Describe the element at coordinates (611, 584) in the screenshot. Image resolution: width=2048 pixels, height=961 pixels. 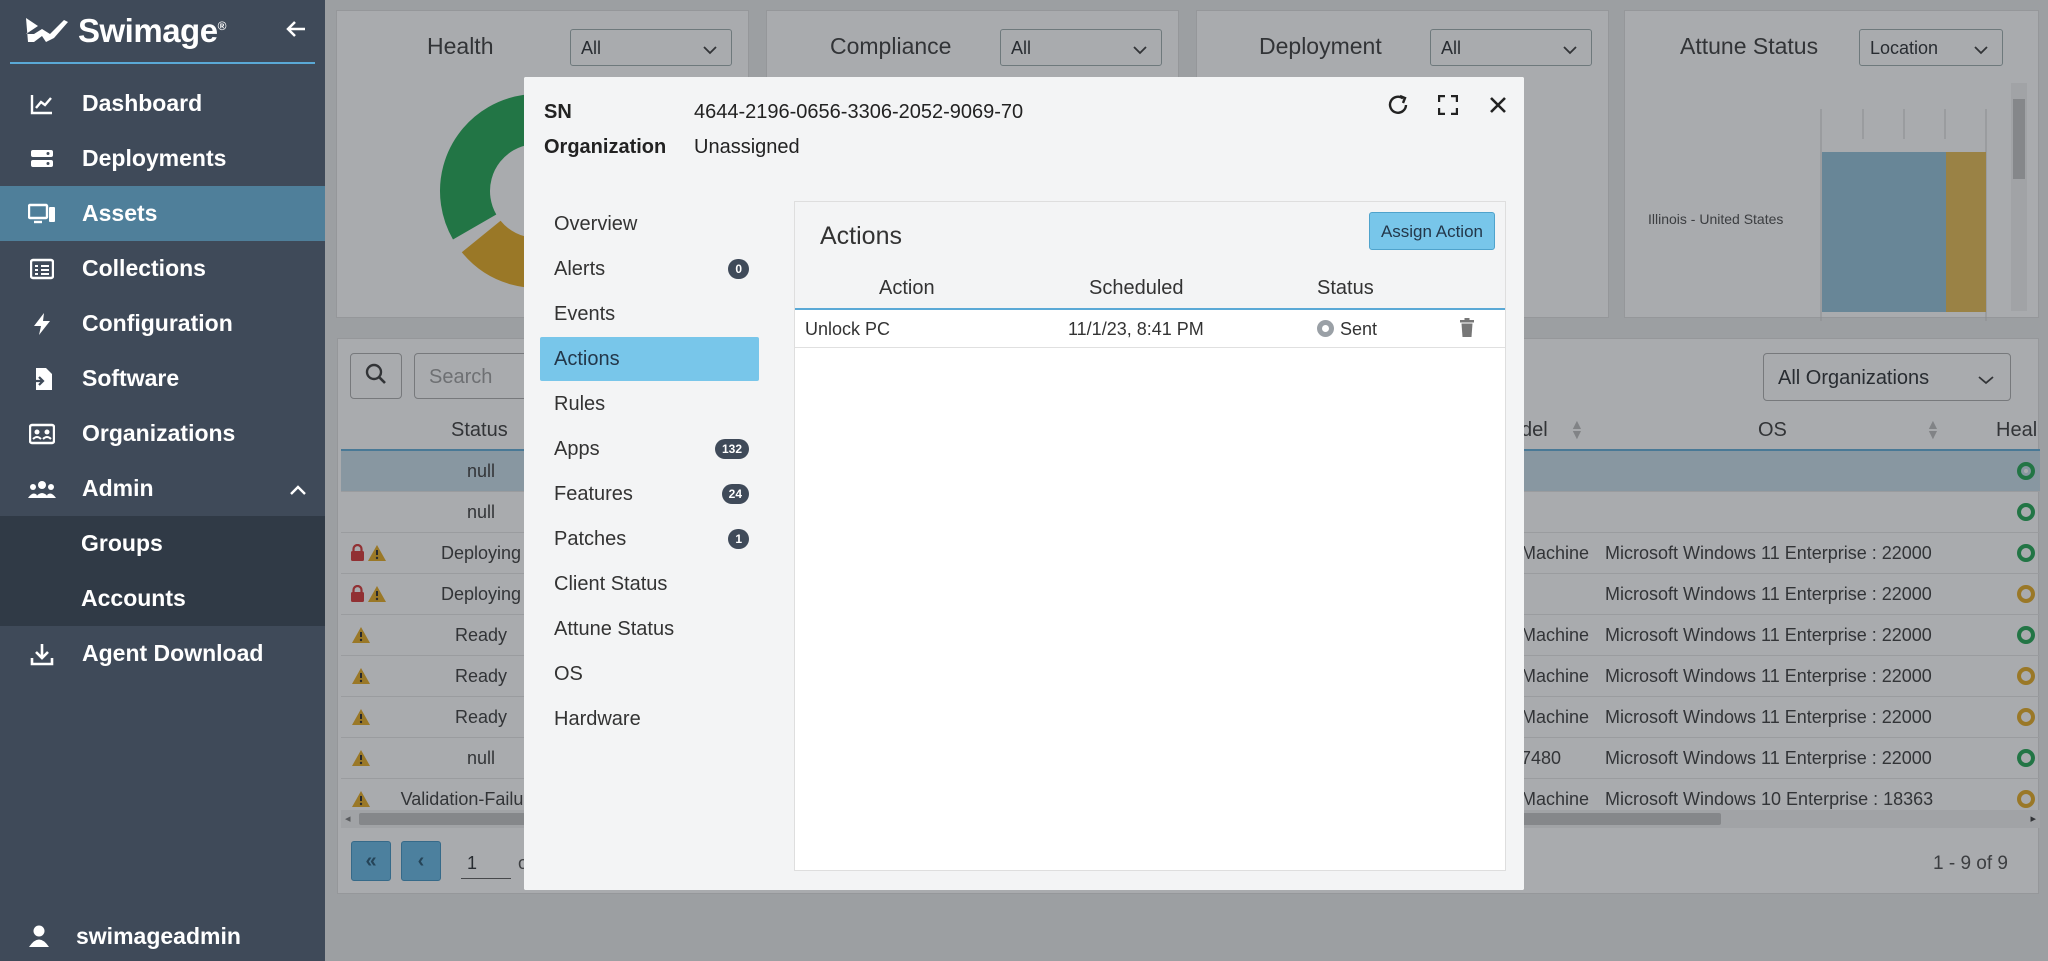
I see `modal-nav-label: Client Status` at that location.